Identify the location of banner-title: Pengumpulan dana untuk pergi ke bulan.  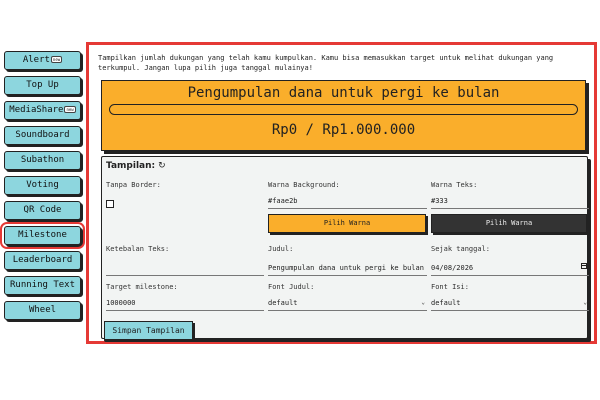
(343, 93).